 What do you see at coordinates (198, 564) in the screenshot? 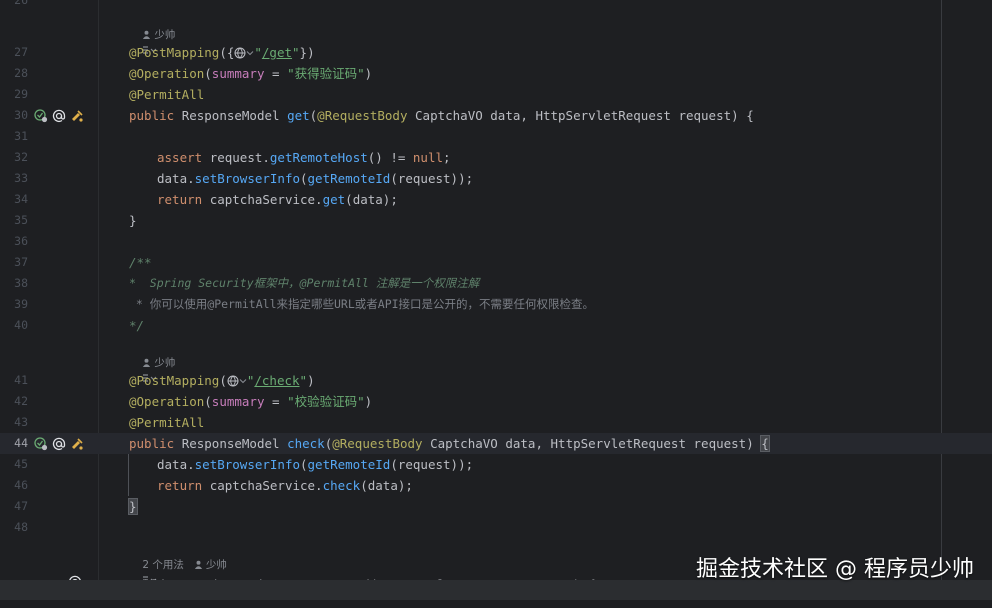
I see `user-icon` at bounding box center [198, 564].